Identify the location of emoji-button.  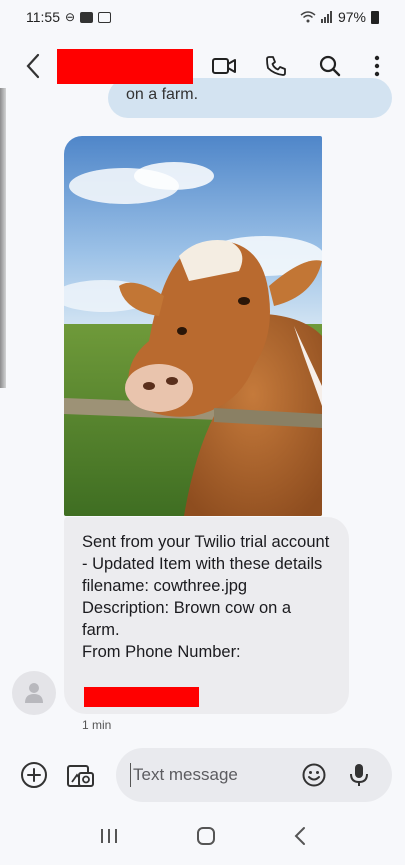
(314, 775).